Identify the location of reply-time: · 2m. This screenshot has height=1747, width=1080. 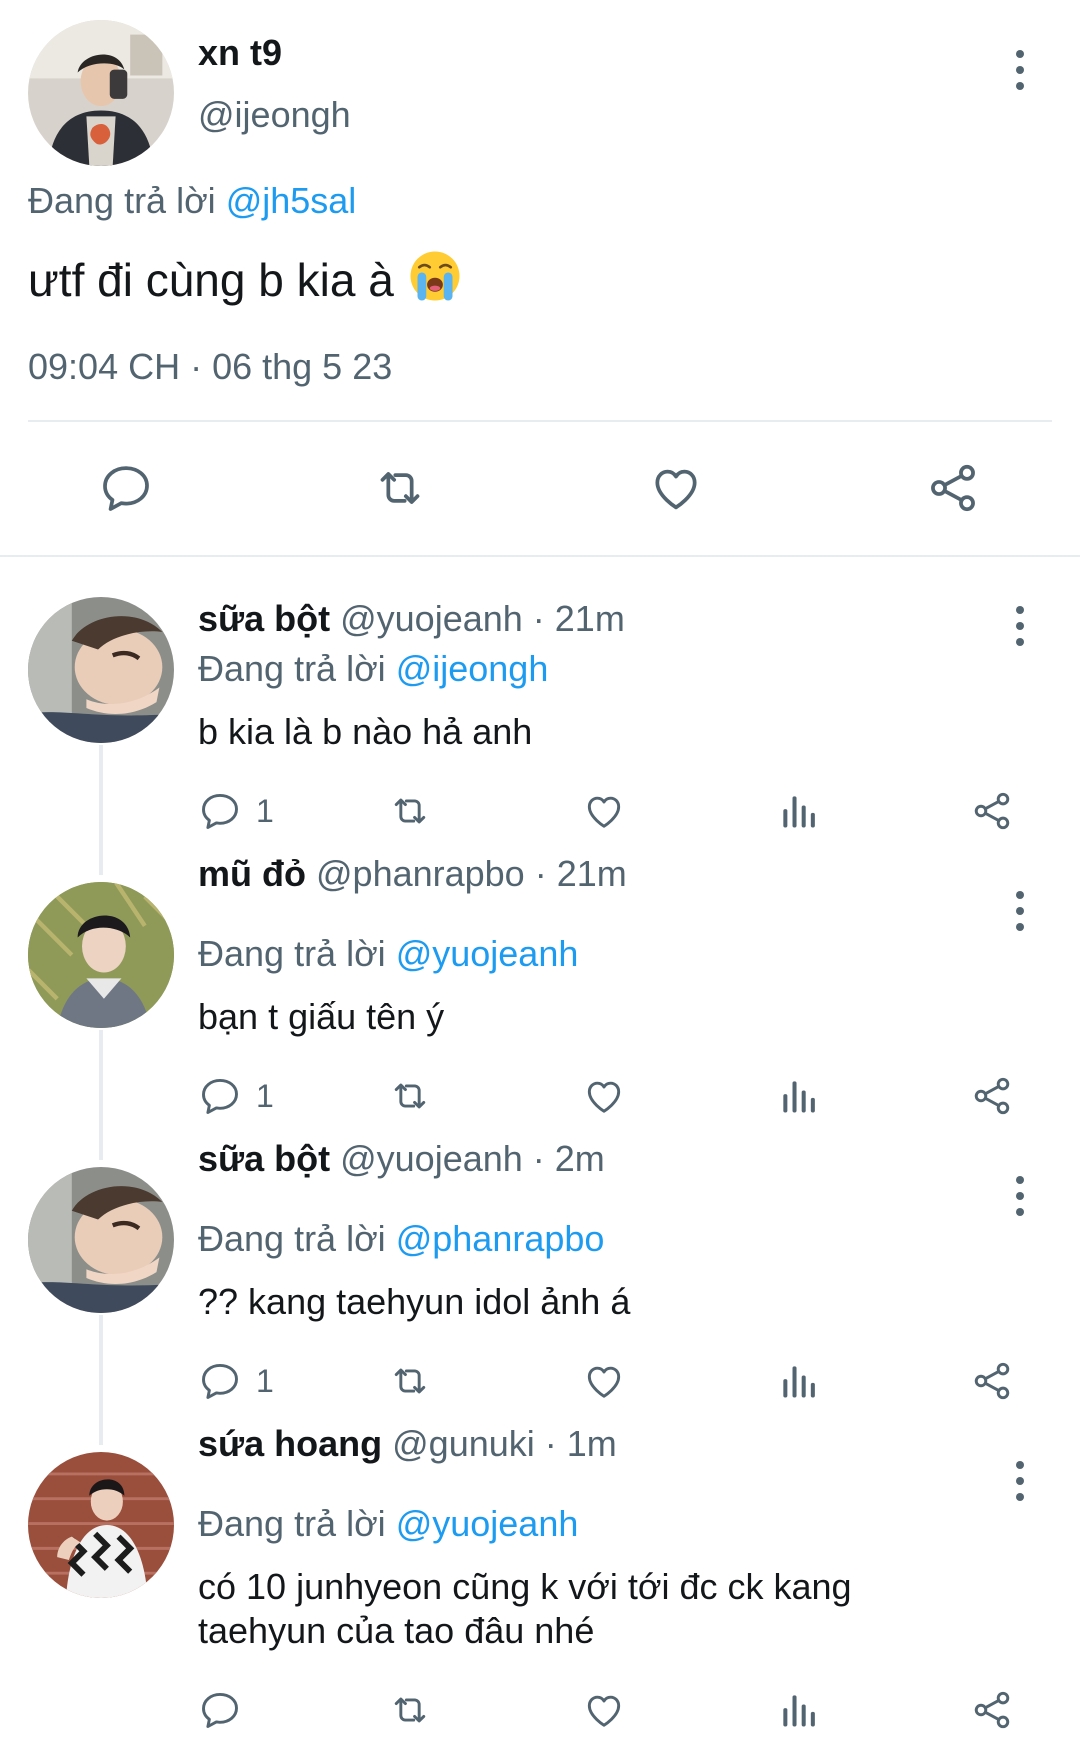
(568, 1158).